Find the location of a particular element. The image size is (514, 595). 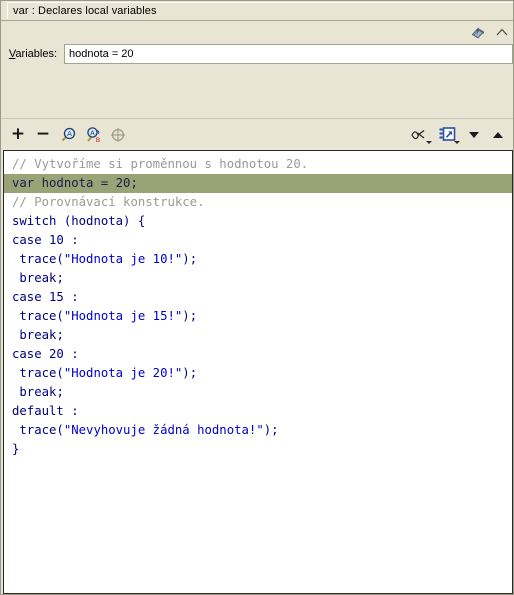

toolbar-right-group is located at coordinates (458, 134).